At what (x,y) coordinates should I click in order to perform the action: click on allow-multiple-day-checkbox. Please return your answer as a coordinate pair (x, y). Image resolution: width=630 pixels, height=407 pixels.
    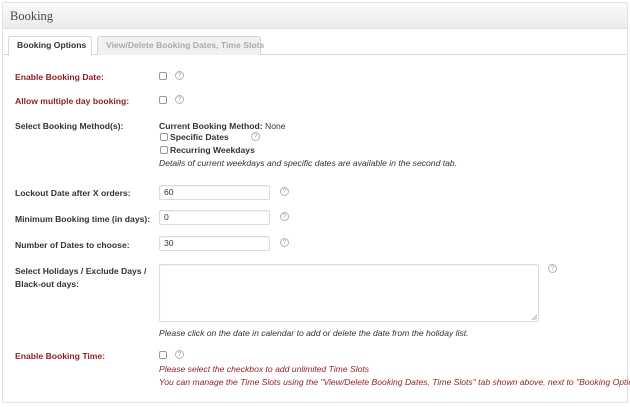
    Looking at the image, I should click on (163, 100).